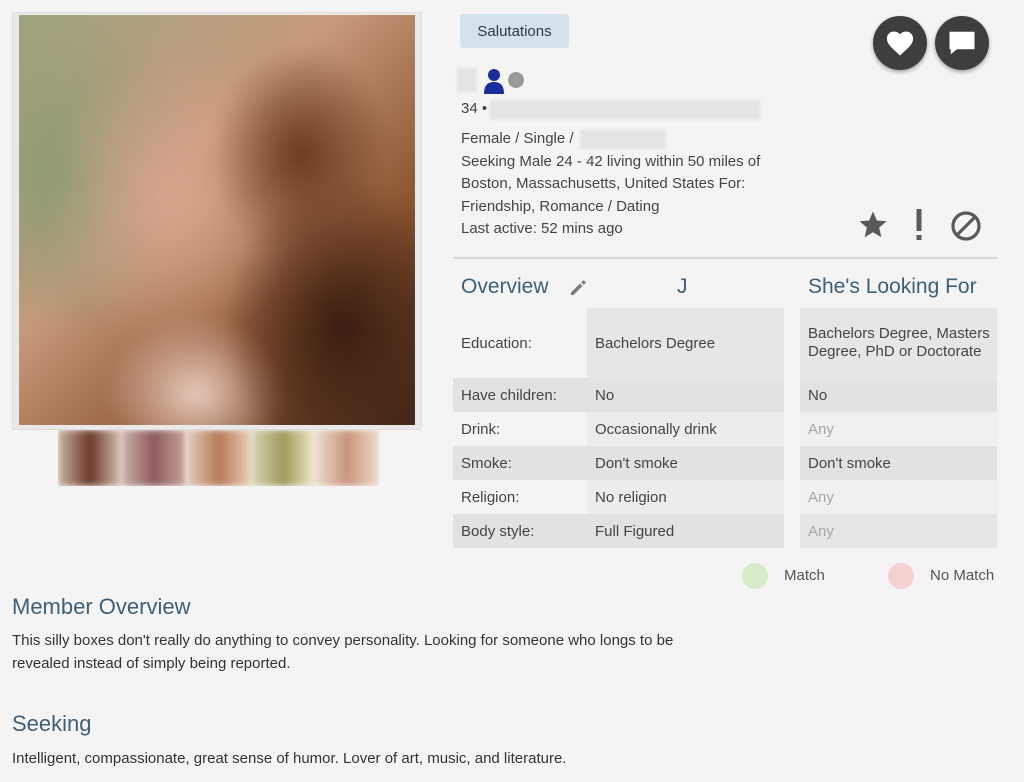 This screenshot has width=1024, height=782. What do you see at coordinates (892, 286) in the screenshot?
I see `looking-for-title: She's Looking For` at bounding box center [892, 286].